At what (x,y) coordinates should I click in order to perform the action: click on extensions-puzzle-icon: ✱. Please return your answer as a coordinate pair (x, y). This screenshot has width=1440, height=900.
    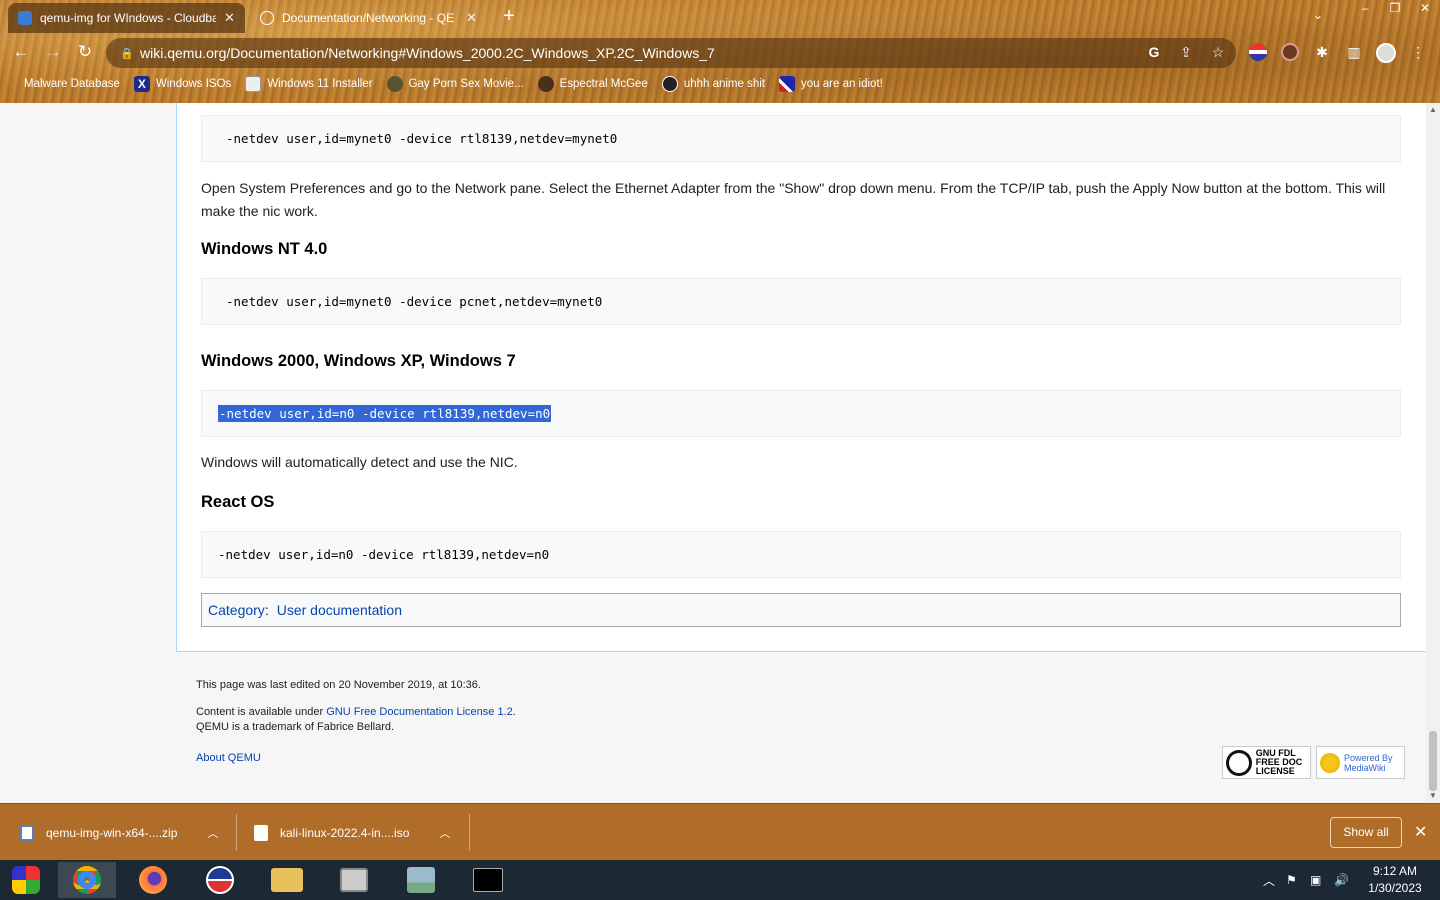
    Looking at the image, I should click on (1322, 52).